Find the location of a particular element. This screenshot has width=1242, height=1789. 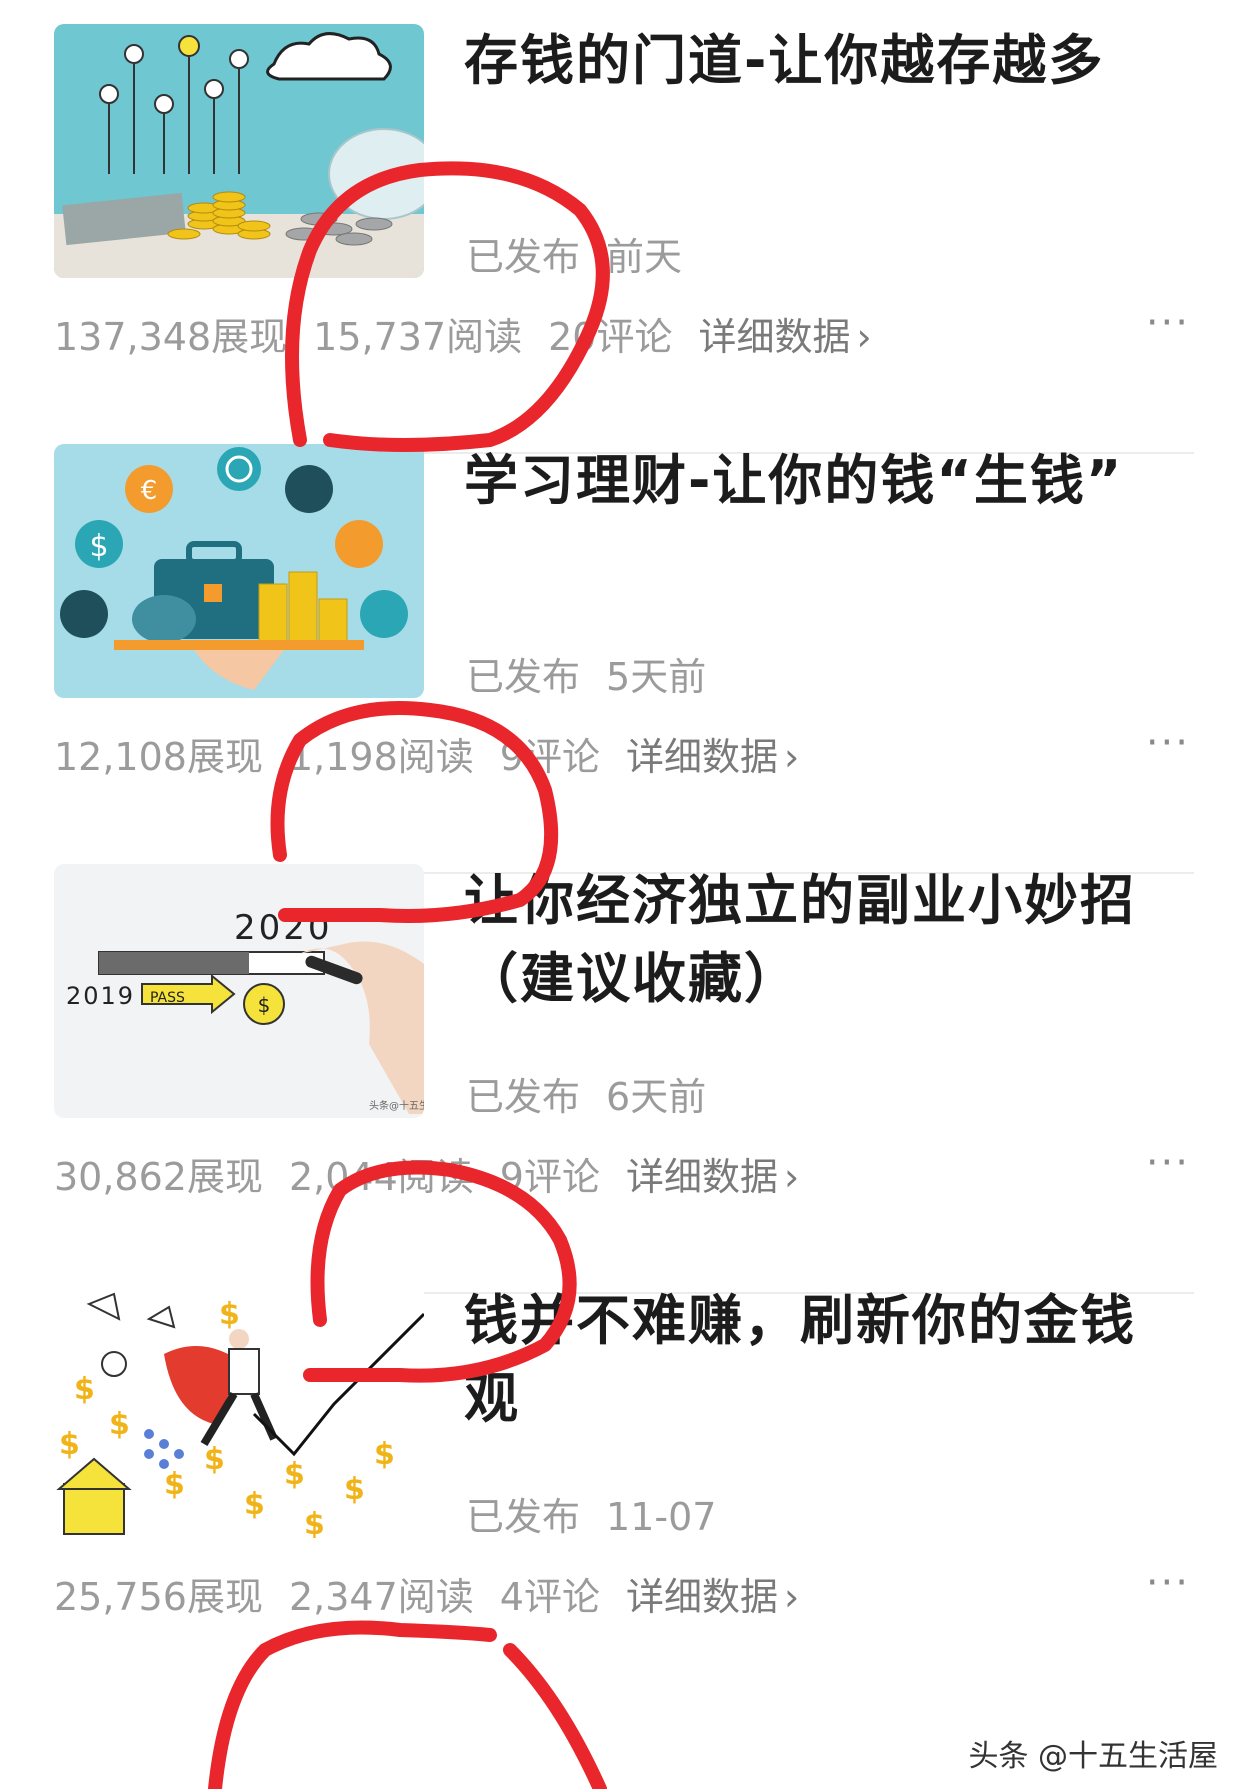

publish-info: 已发布 前天 is located at coordinates (574, 253).